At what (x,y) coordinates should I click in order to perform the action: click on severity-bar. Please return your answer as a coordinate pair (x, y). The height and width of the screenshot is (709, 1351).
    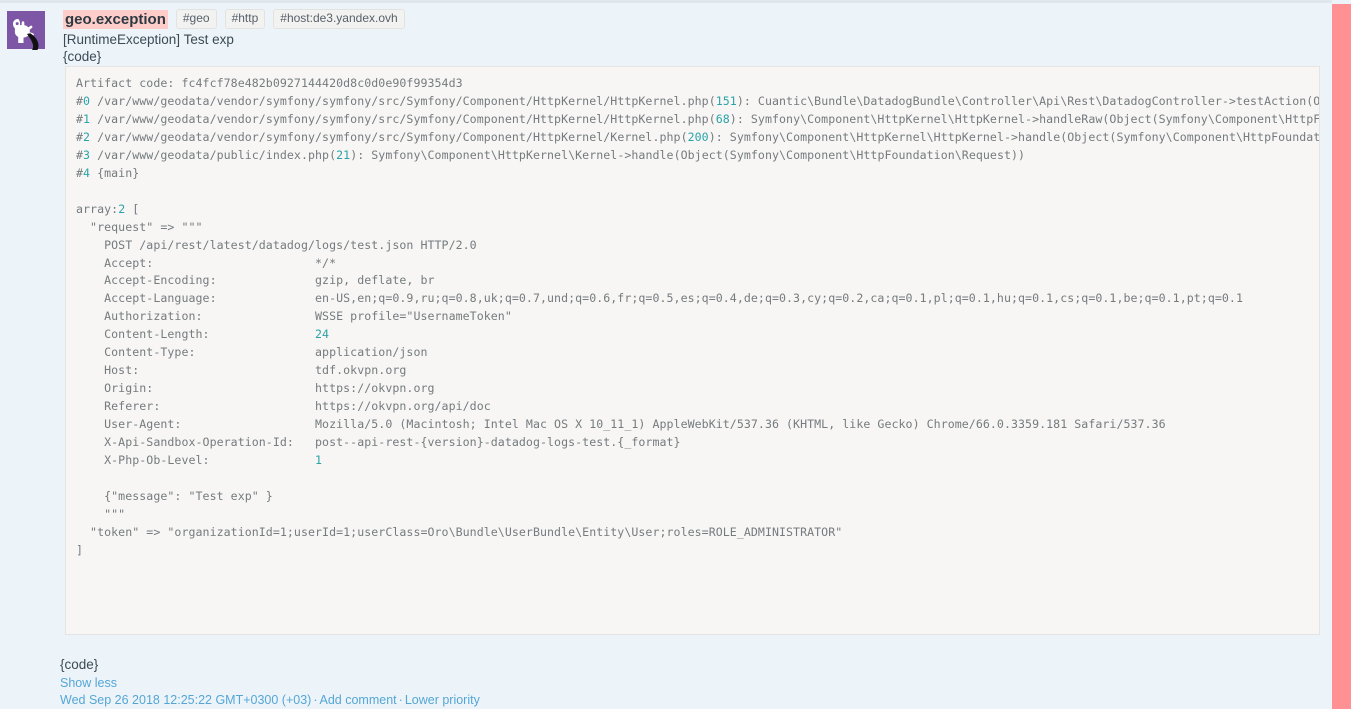
    Looking at the image, I should click on (1341, 356).